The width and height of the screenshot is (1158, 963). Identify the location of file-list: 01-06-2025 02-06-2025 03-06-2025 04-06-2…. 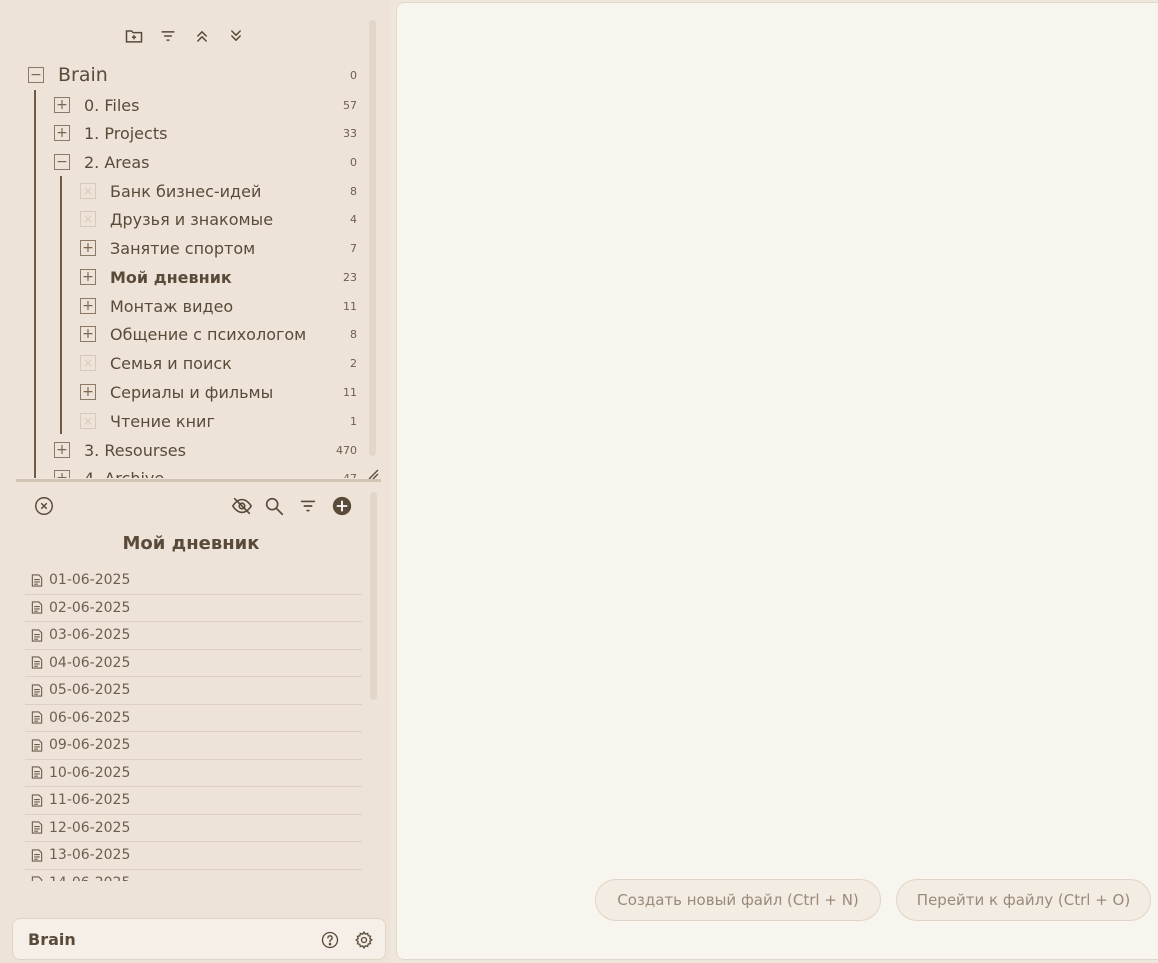
(193, 724).